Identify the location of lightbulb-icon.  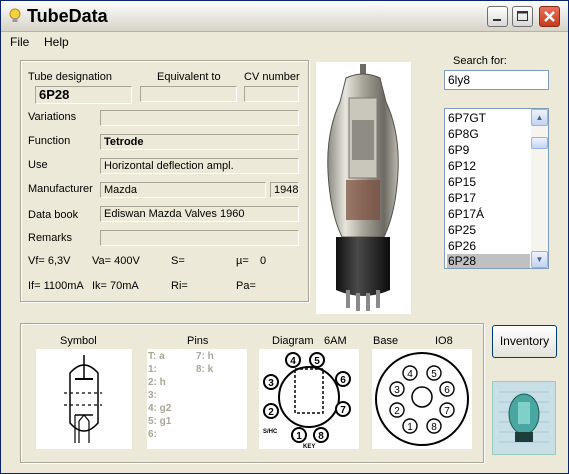
(15, 15).